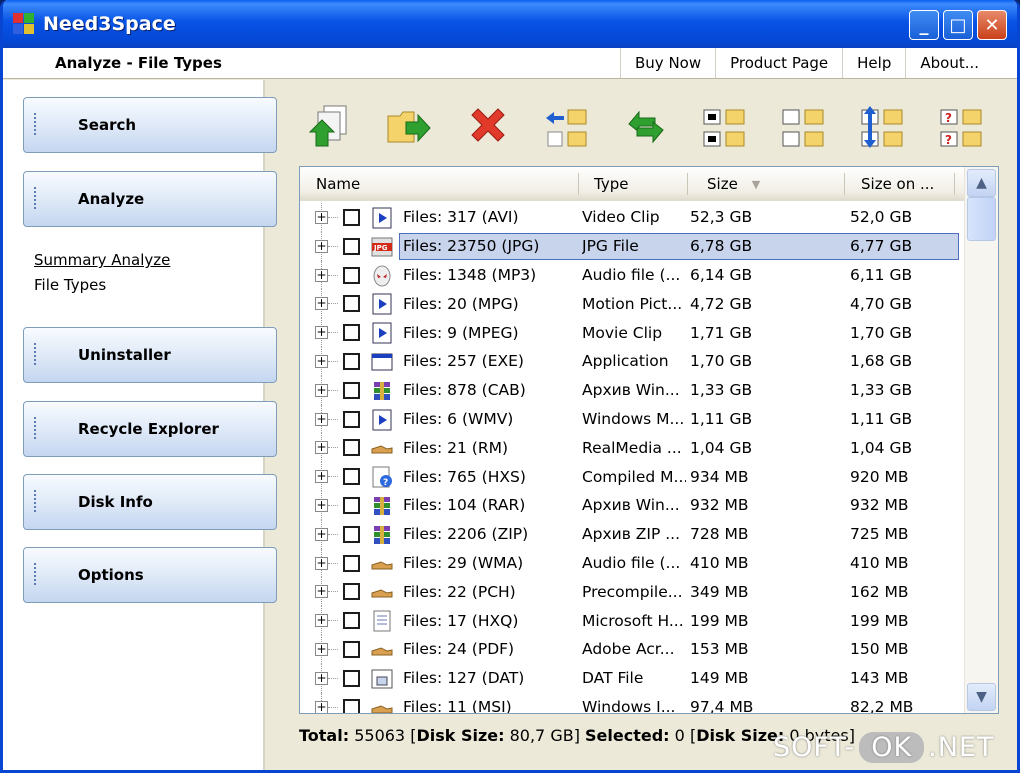 The width and height of the screenshot is (1020, 773). What do you see at coordinates (981, 219) in the screenshot?
I see `scroll-thumb` at bounding box center [981, 219].